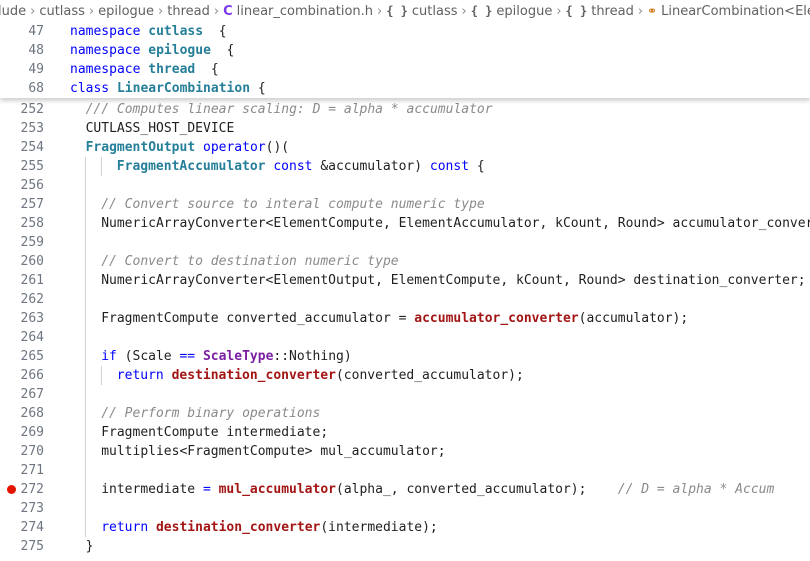 Image resolution: width=810 pixels, height=561 pixels. I want to click on code-token: cutlass, so click(176, 31).